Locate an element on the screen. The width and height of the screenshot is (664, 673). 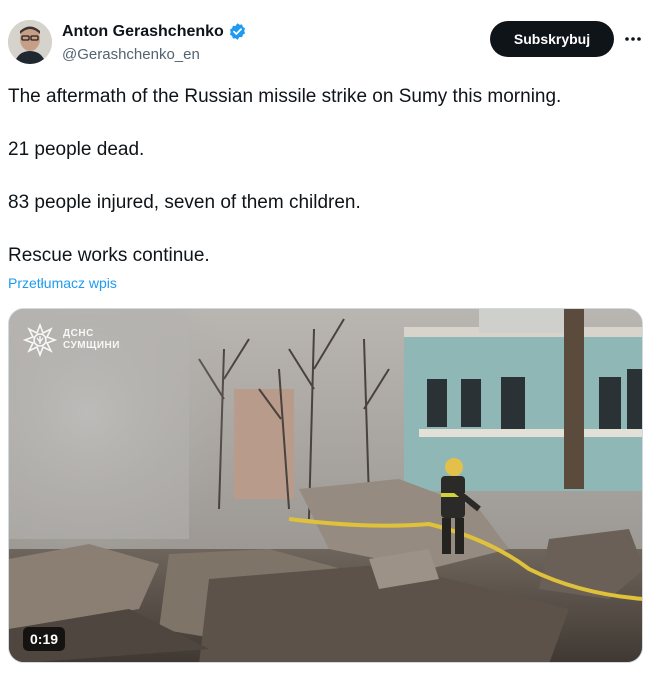
emblem-icon is located at coordinates (40, 340).